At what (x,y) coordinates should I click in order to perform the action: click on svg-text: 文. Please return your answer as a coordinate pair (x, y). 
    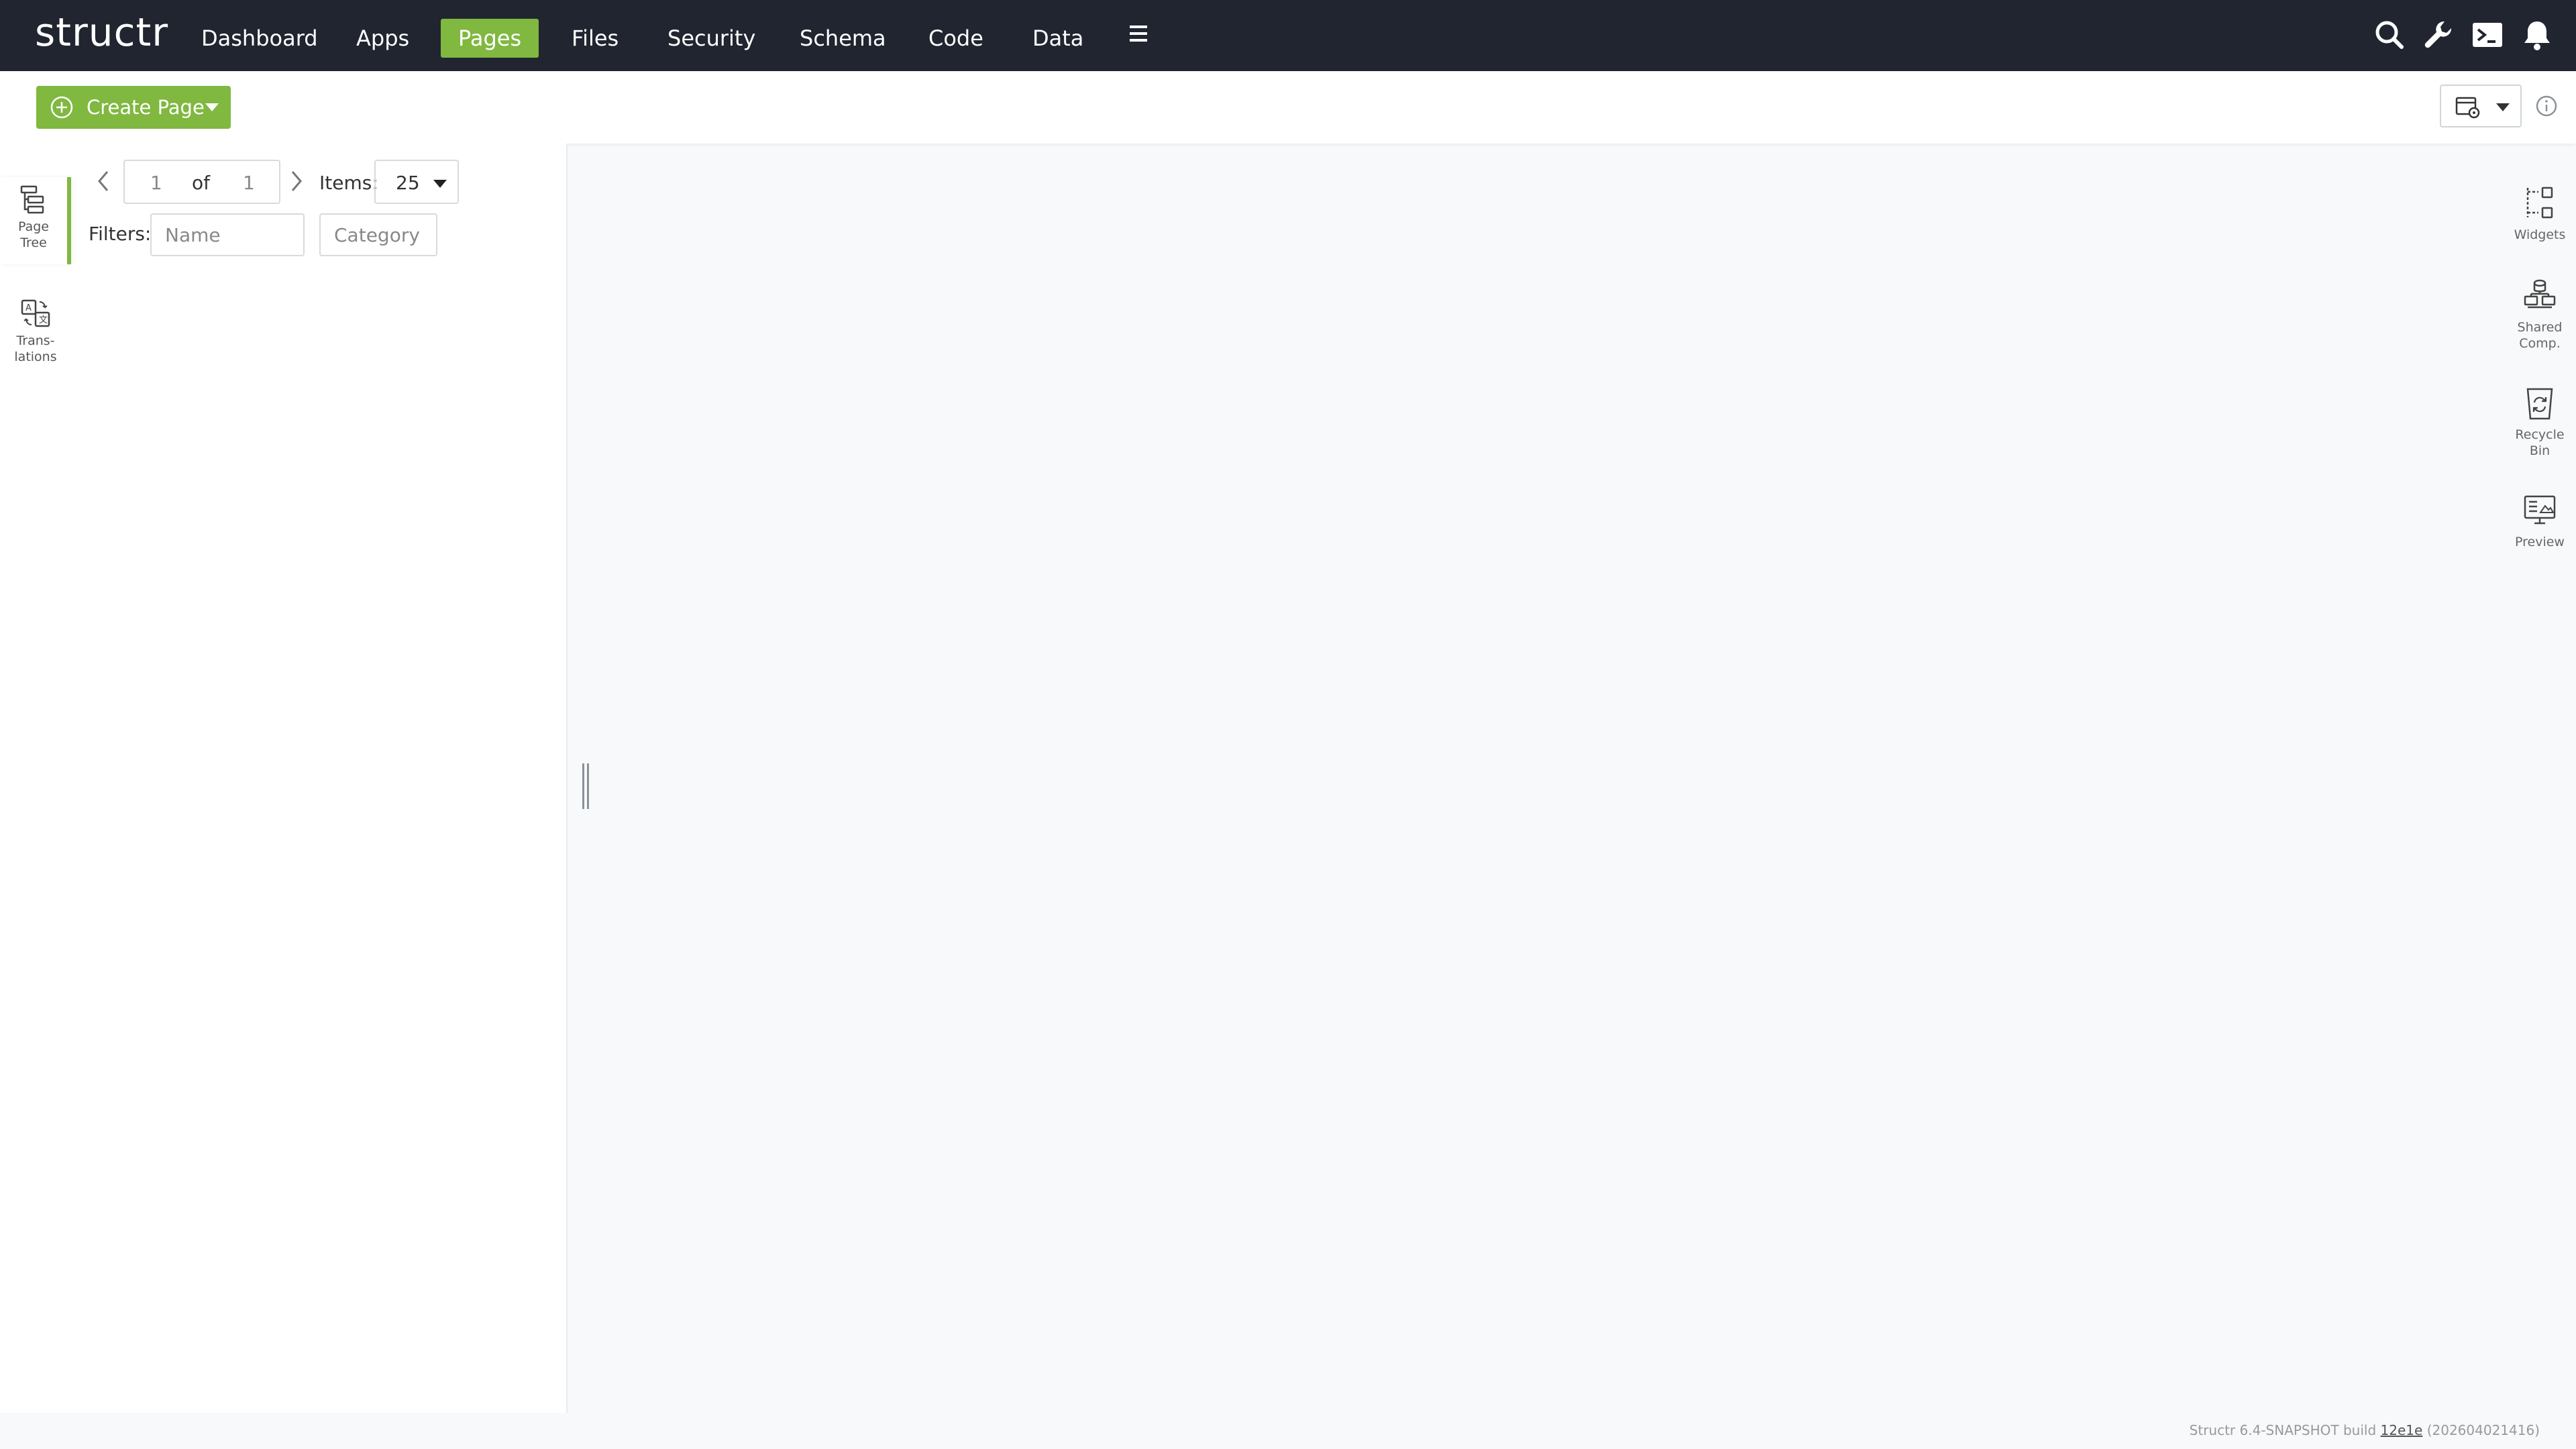
    Looking at the image, I should click on (43, 320).